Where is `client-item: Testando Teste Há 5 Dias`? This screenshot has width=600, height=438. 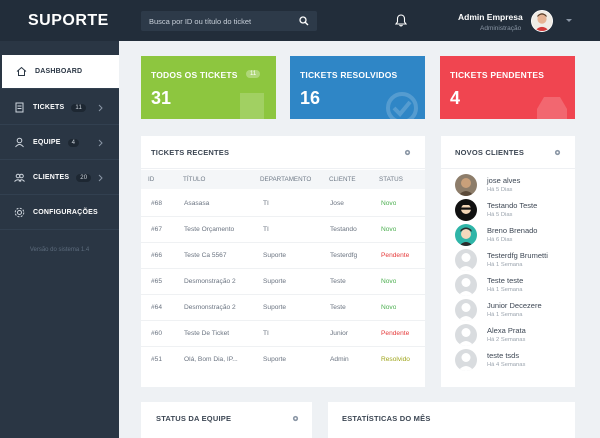
client-item: Testando Teste Há 5 Dias is located at coordinates (515, 211).